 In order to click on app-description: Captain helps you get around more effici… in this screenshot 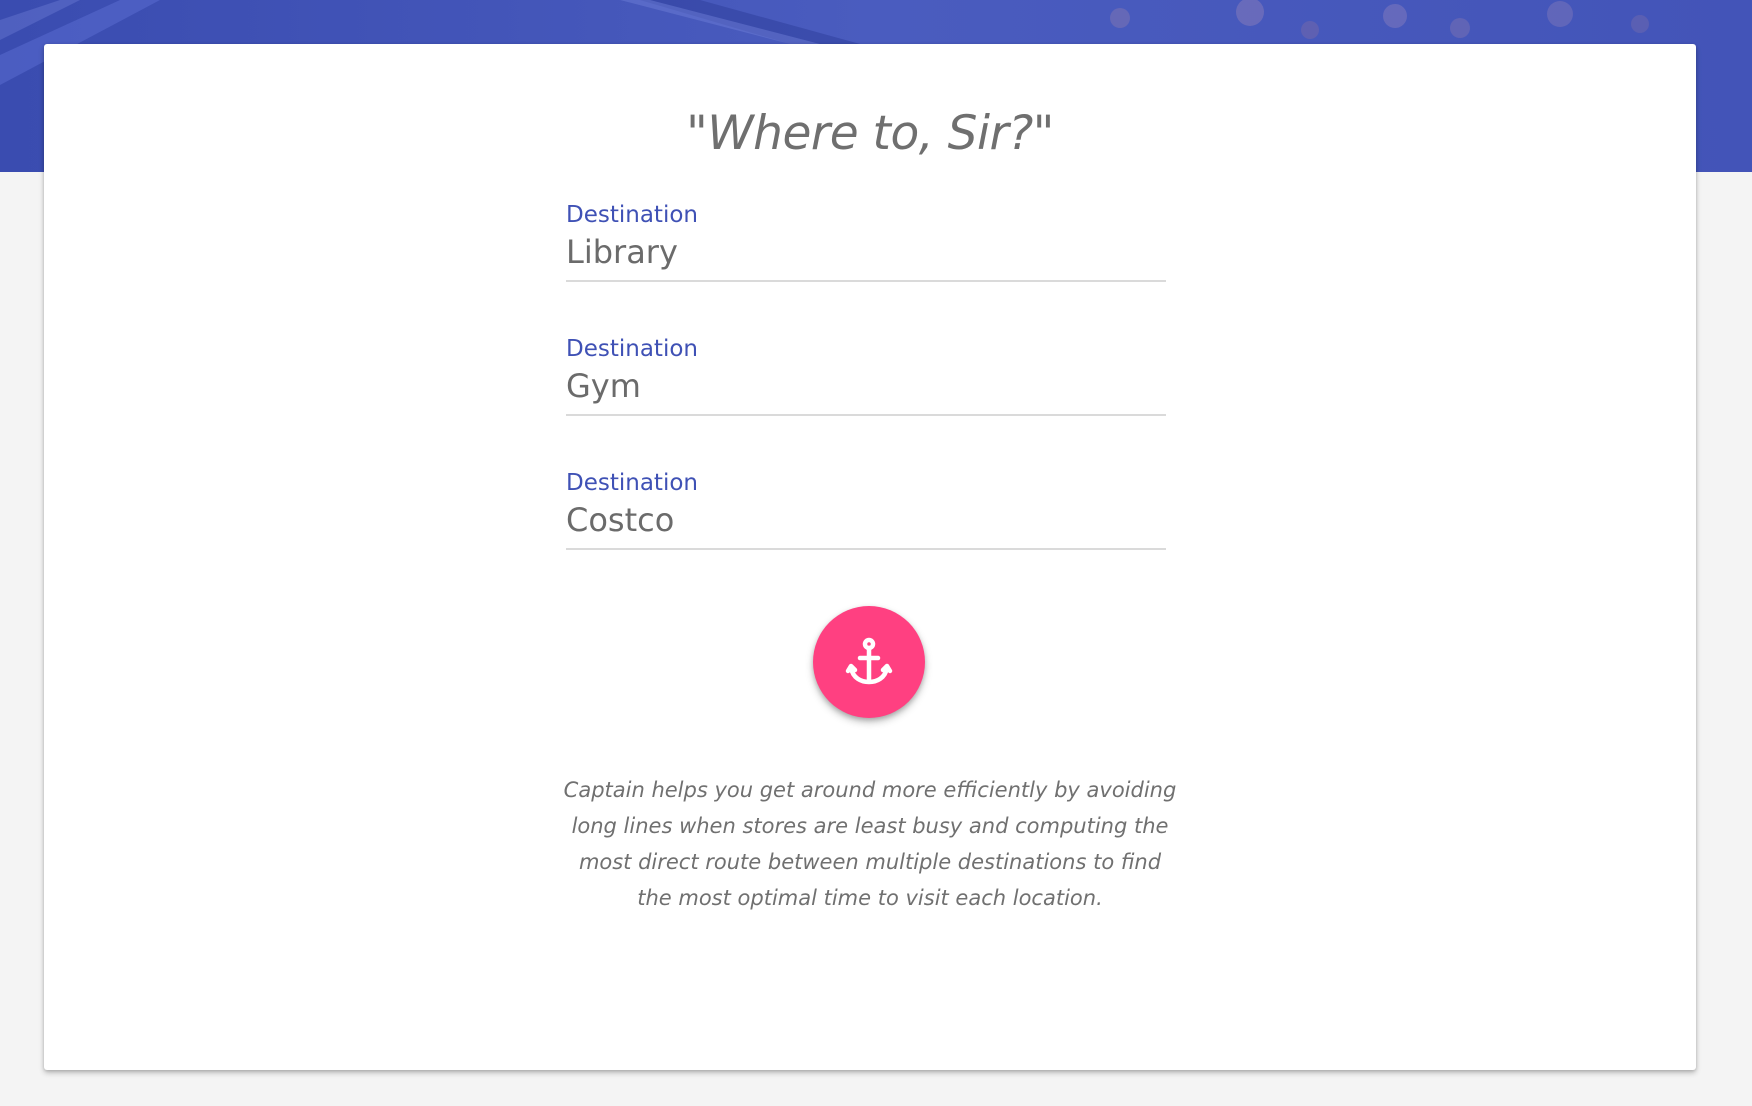, I will do `click(870, 844)`.